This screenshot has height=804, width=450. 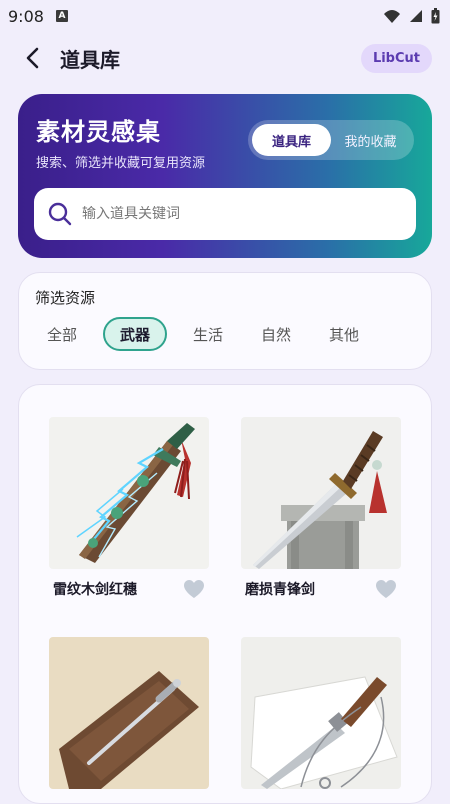 I want to click on chip-weapons: 武器, so click(x=135, y=334).